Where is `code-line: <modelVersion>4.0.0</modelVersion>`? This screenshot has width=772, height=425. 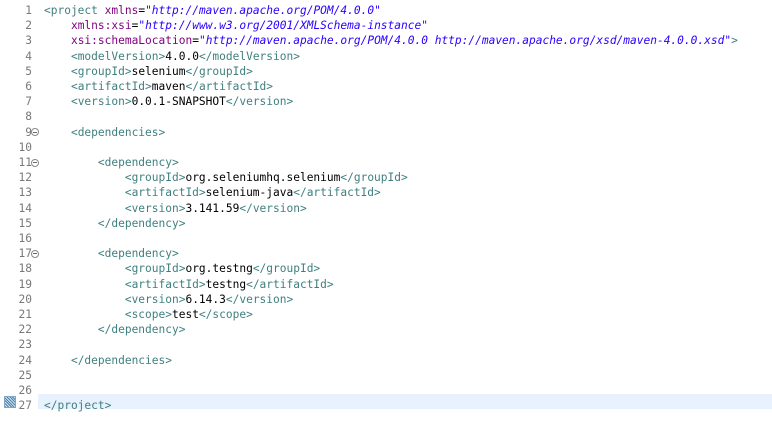
code-line: <modelVersion>4.0.0</modelVersion> is located at coordinates (172, 56).